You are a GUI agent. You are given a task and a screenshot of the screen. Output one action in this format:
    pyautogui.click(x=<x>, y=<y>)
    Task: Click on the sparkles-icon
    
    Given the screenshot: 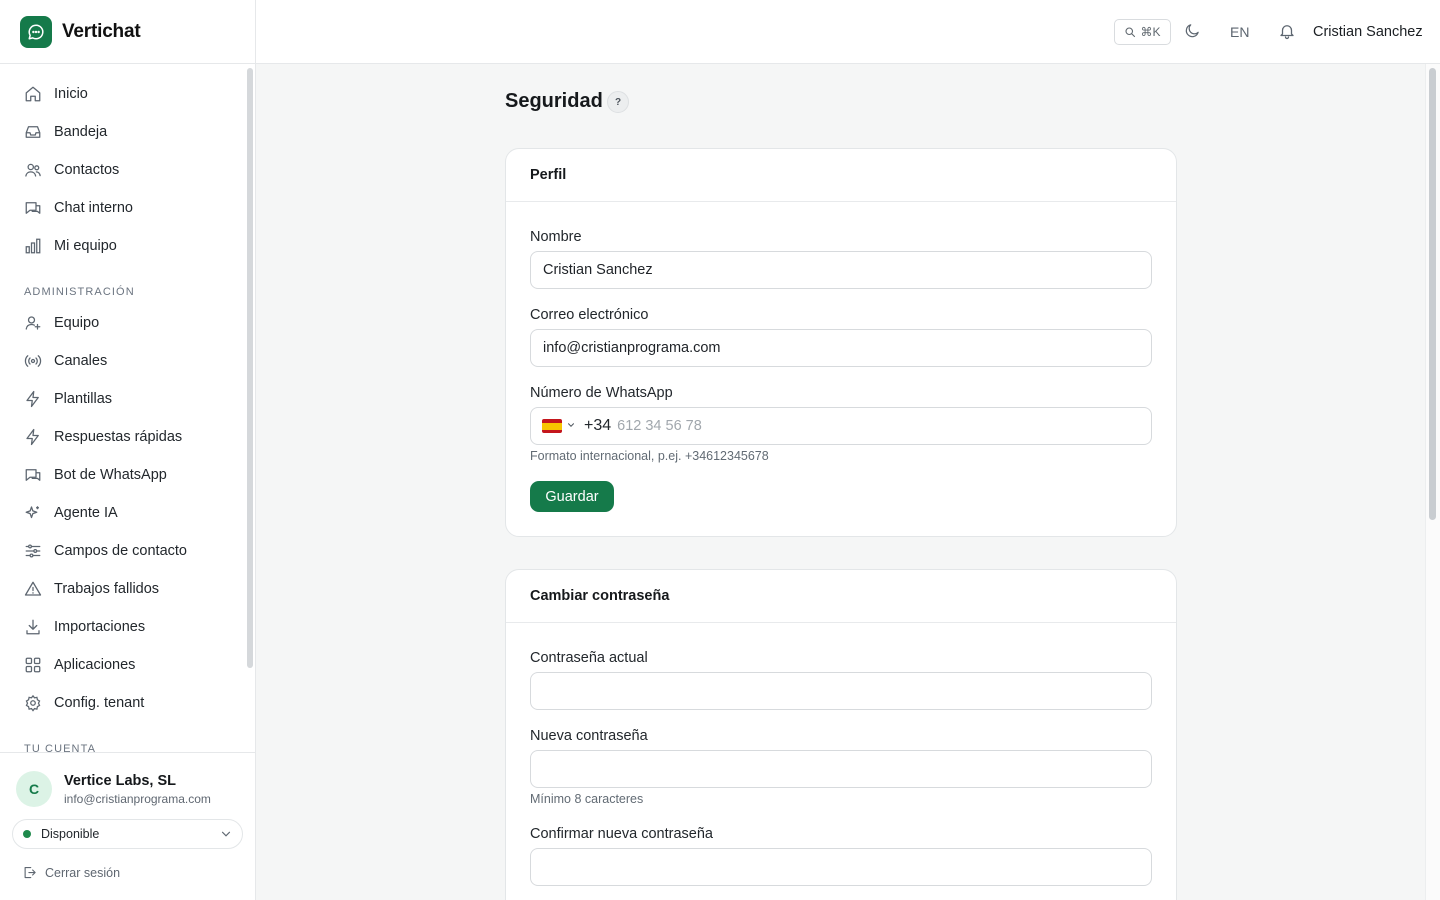 What is the action you would take?
    pyautogui.click(x=33, y=513)
    